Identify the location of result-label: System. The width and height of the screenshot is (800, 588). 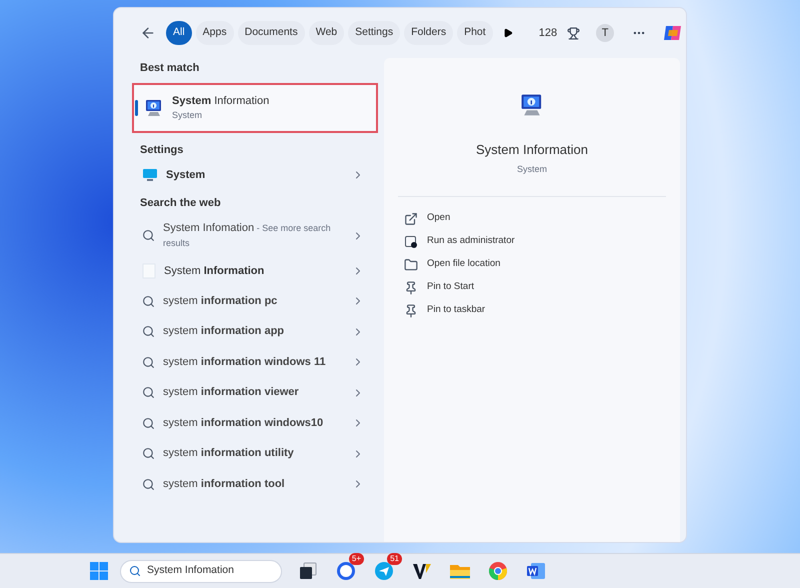
(186, 175).